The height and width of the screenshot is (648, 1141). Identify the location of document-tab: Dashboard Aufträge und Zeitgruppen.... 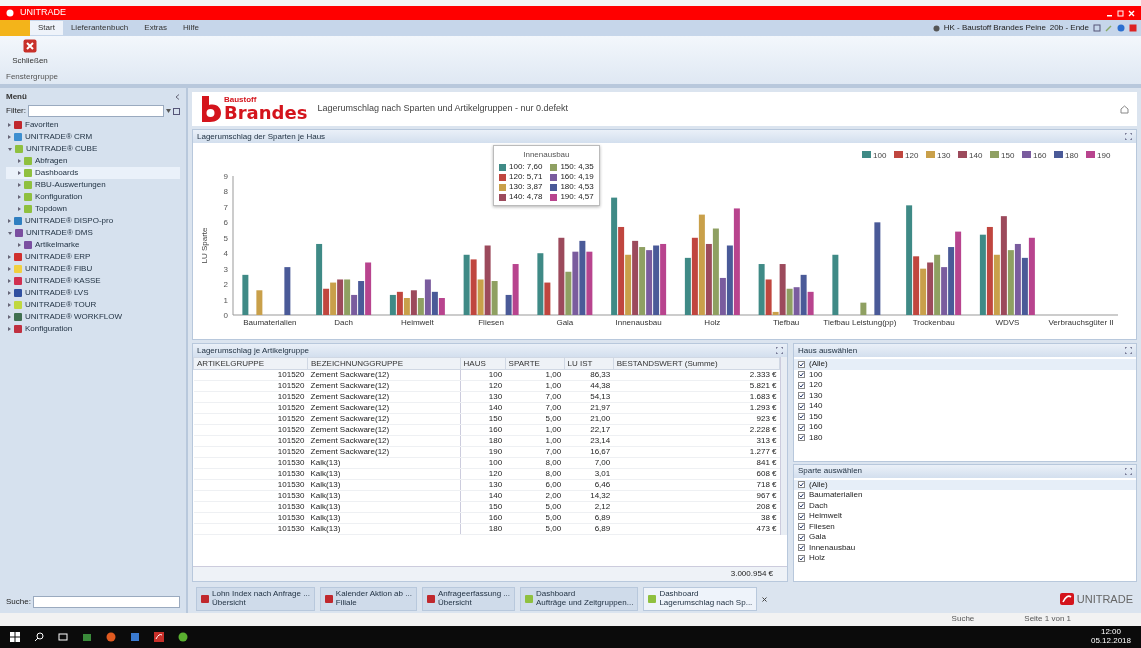
(579, 599).